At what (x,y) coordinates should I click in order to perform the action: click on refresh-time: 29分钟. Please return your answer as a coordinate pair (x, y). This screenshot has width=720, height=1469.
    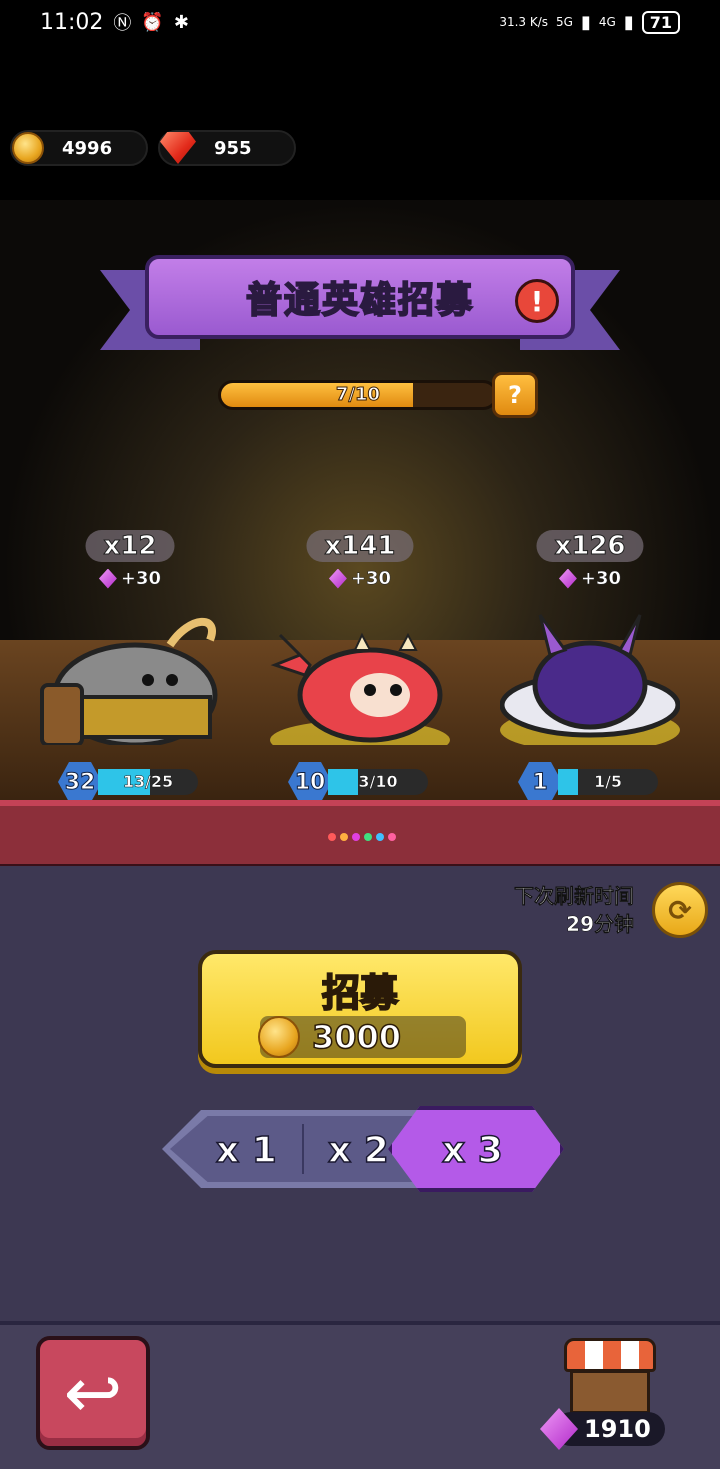
    Looking at the image, I should click on (600, 924).